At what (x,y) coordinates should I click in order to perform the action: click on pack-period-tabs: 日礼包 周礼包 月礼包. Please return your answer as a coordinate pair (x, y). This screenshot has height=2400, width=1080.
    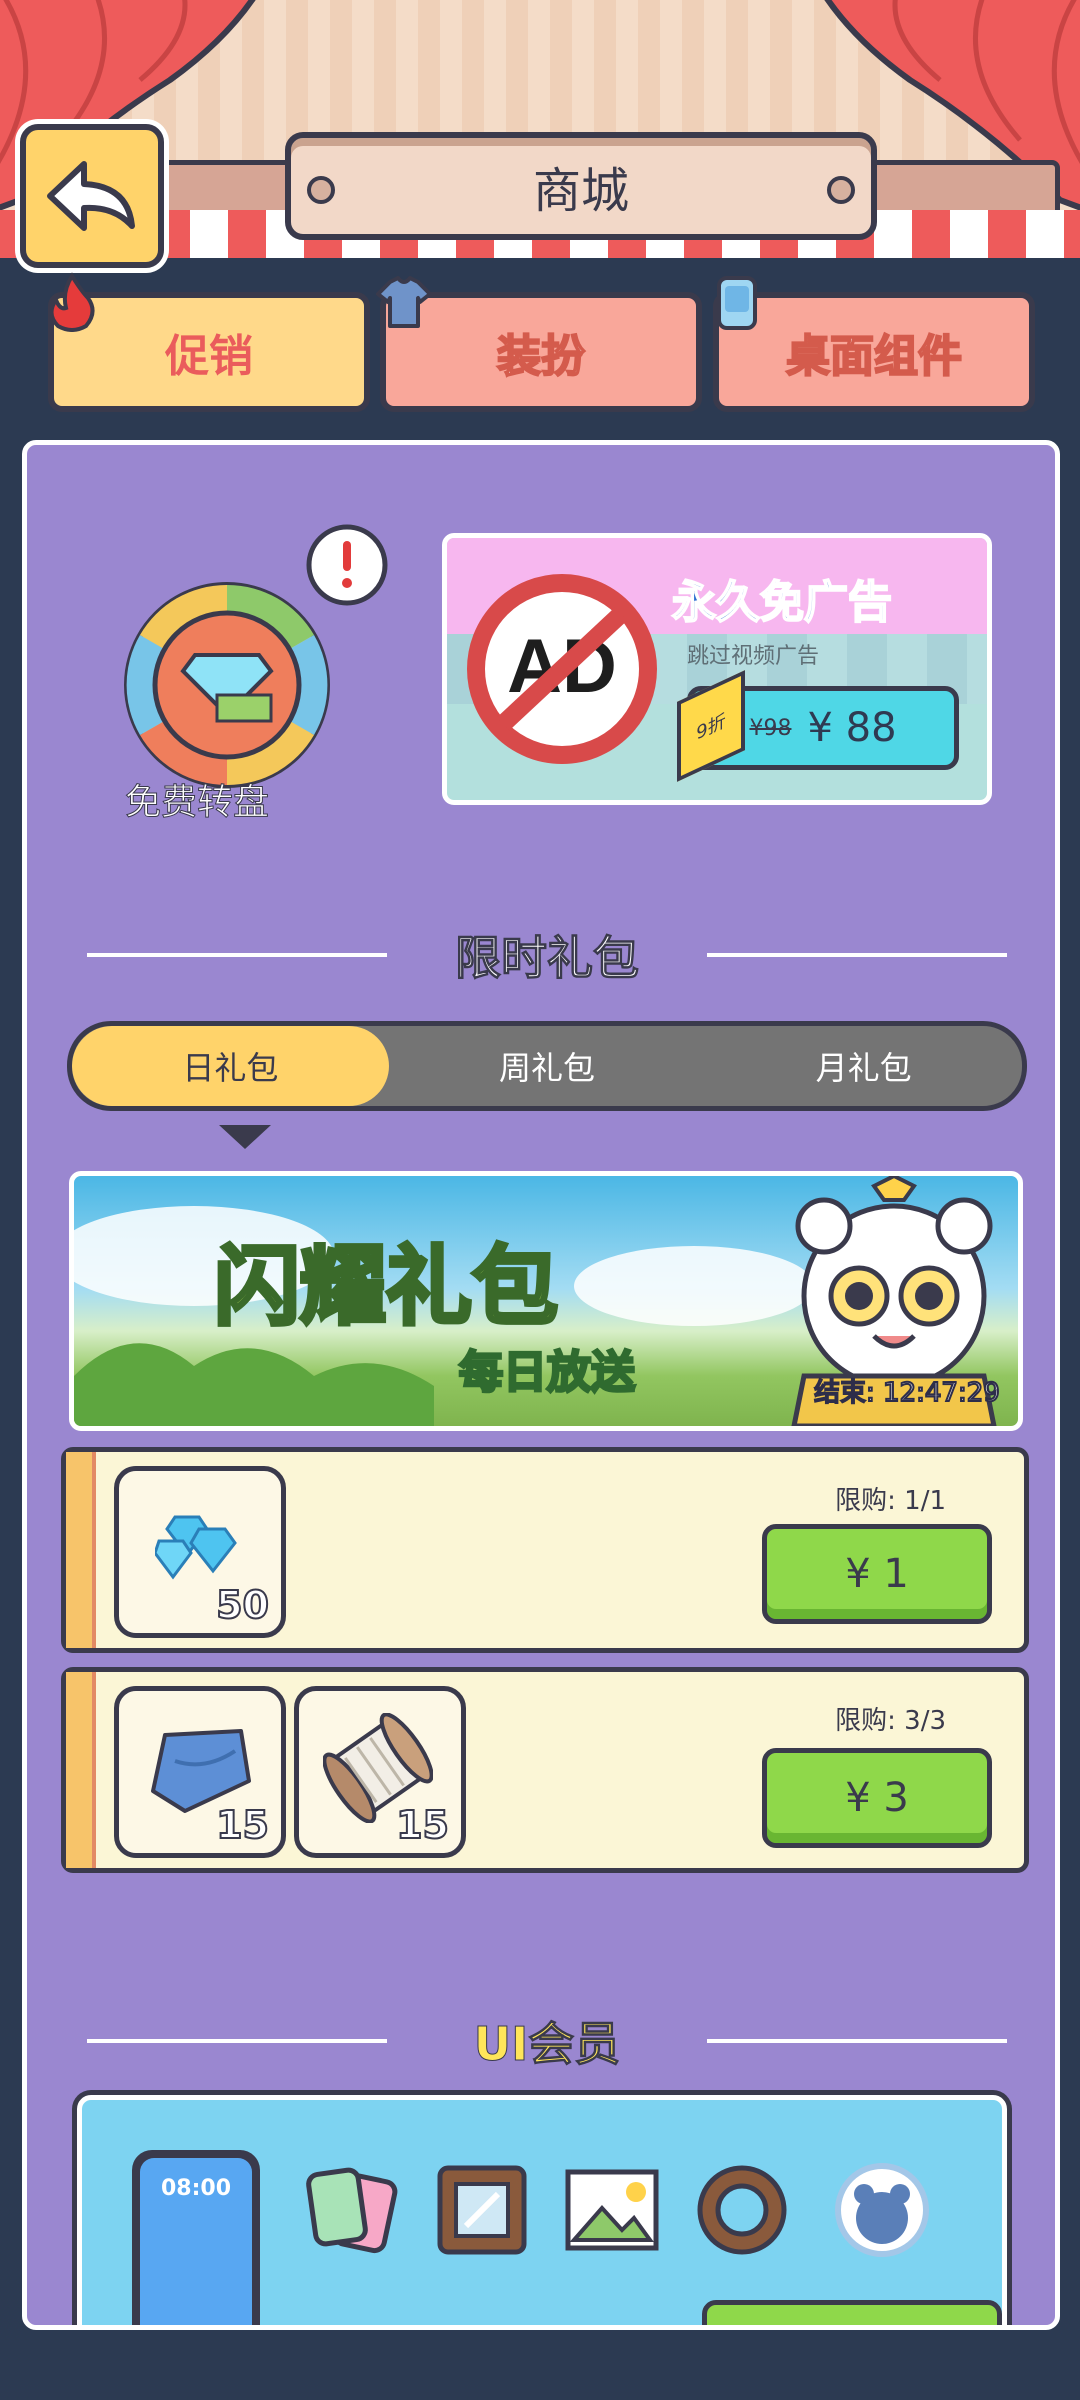
    Looking at the image, I should click on (547, 1066).